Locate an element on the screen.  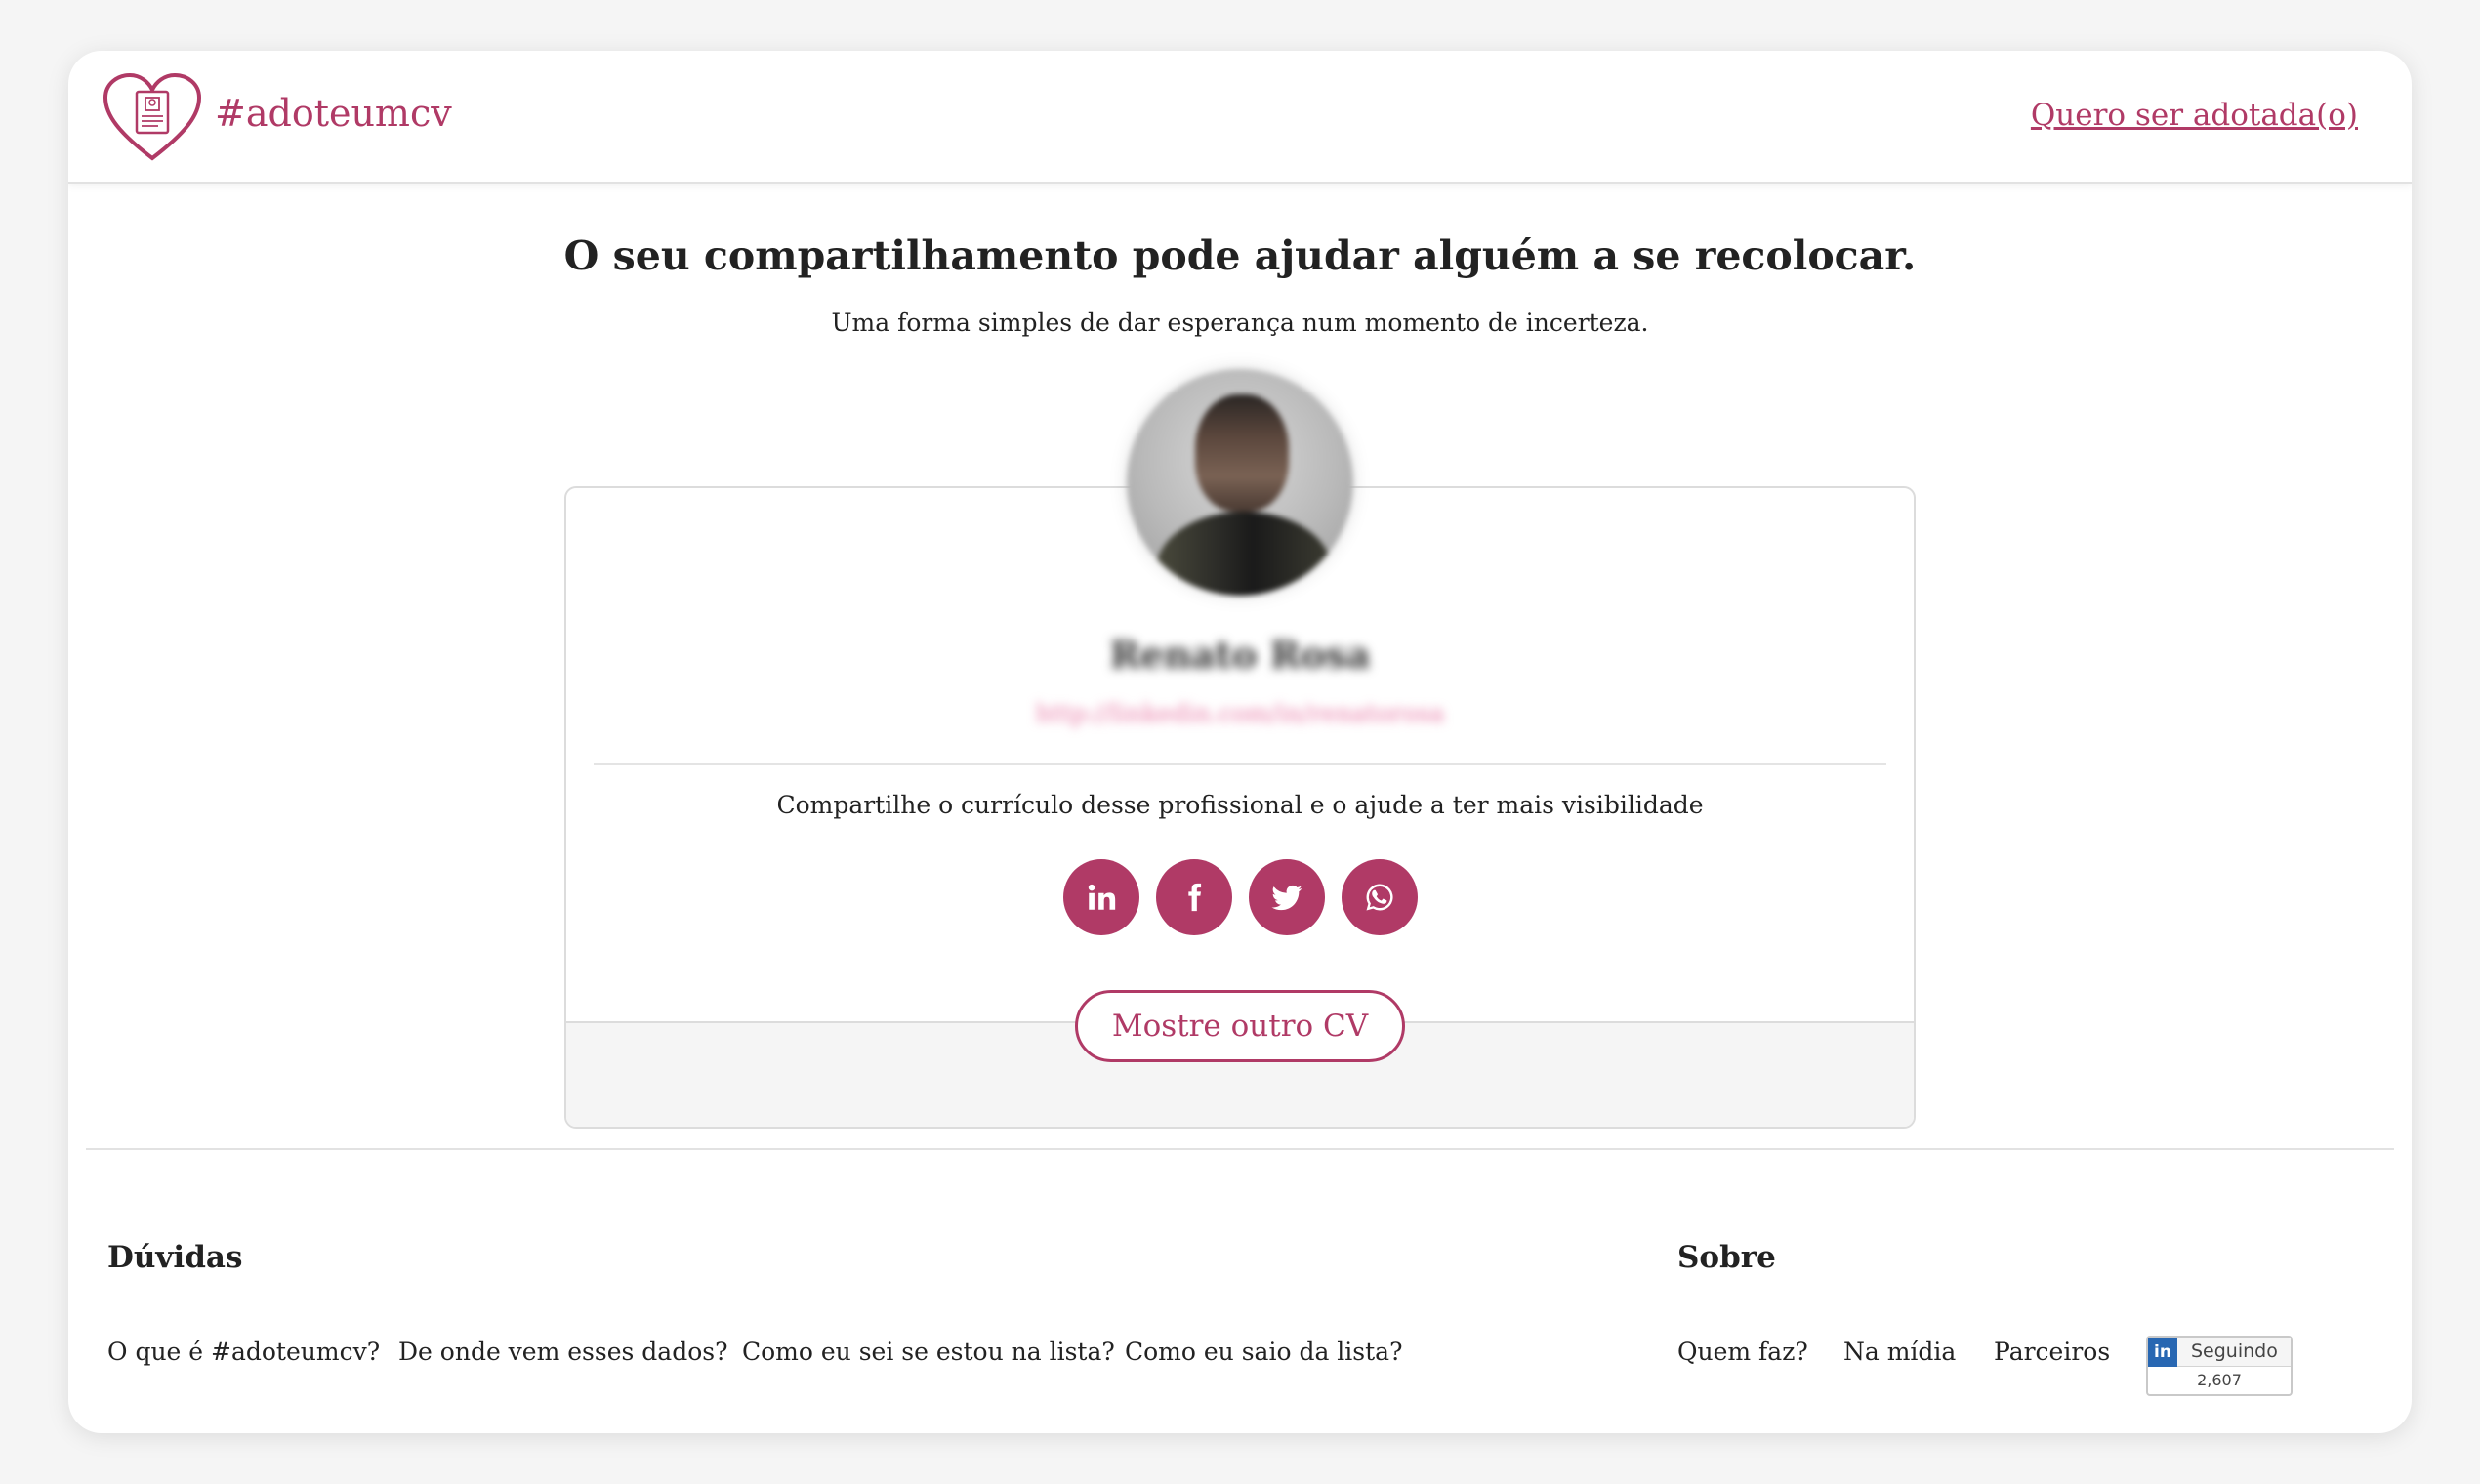
heart-cv-logo-icon is located at coordinates (152, 118).